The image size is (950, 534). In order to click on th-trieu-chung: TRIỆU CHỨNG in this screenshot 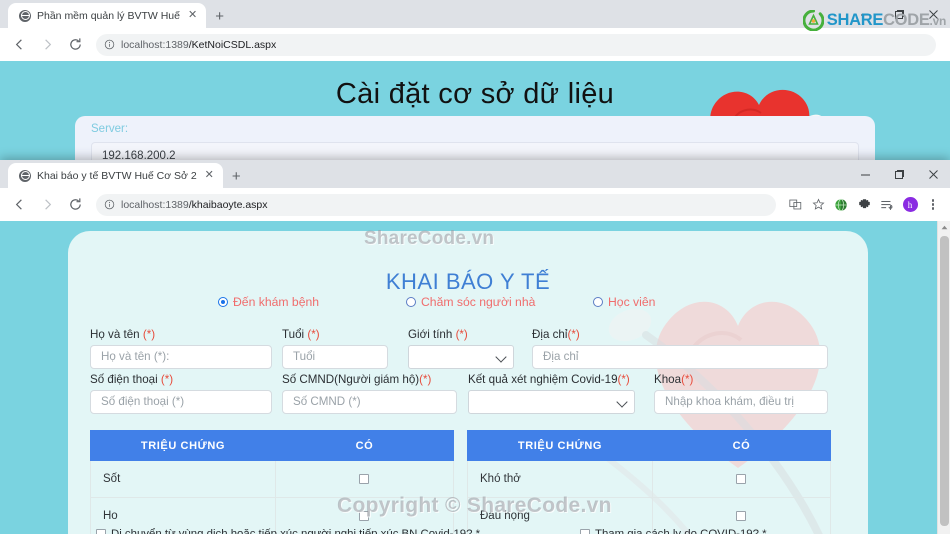, I will do `click(183, 445)`.